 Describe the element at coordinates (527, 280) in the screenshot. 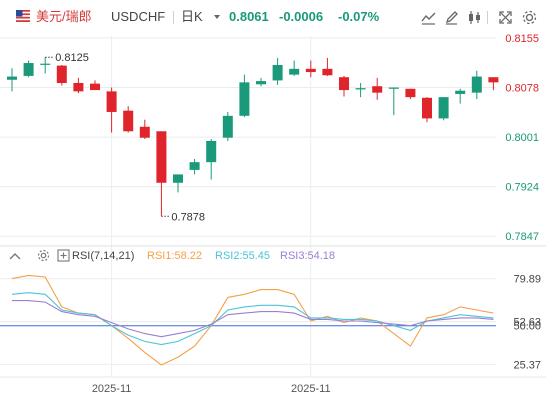

I see `rsi-tick-label: 79.89` at that location.